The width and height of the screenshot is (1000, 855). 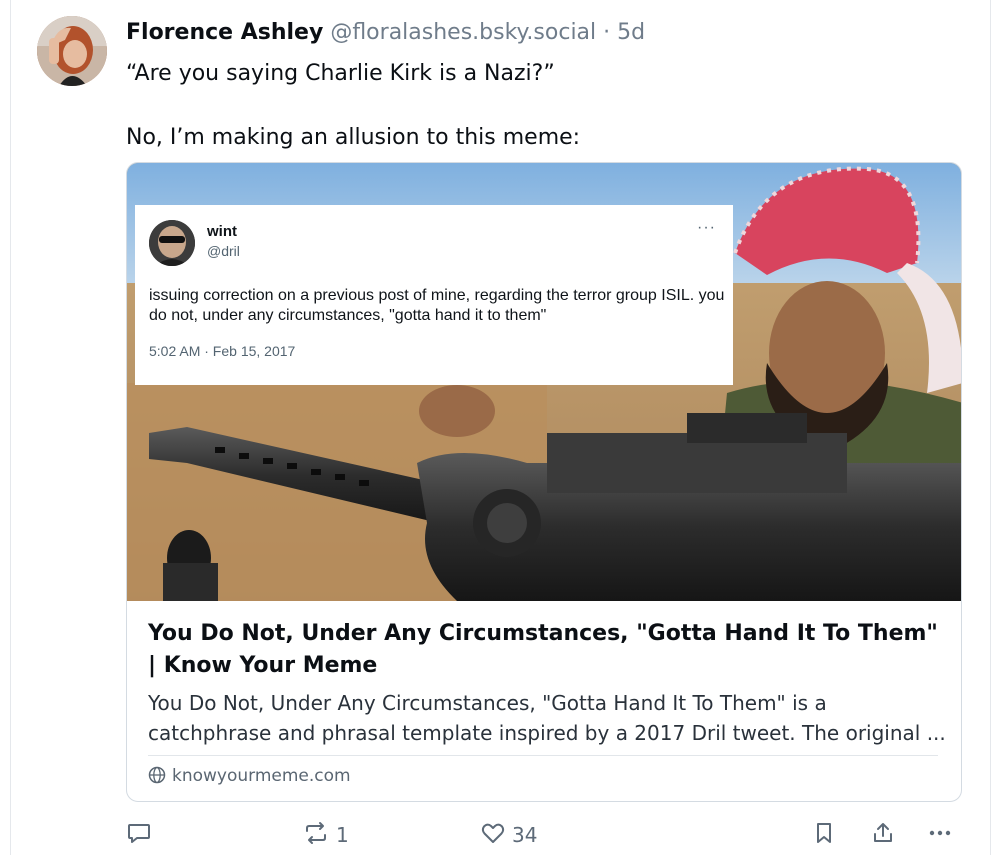 I want to click on post-text-line: “Are you saying Charlie Kirk is a Nazi?”, so click(x=340, y=73).